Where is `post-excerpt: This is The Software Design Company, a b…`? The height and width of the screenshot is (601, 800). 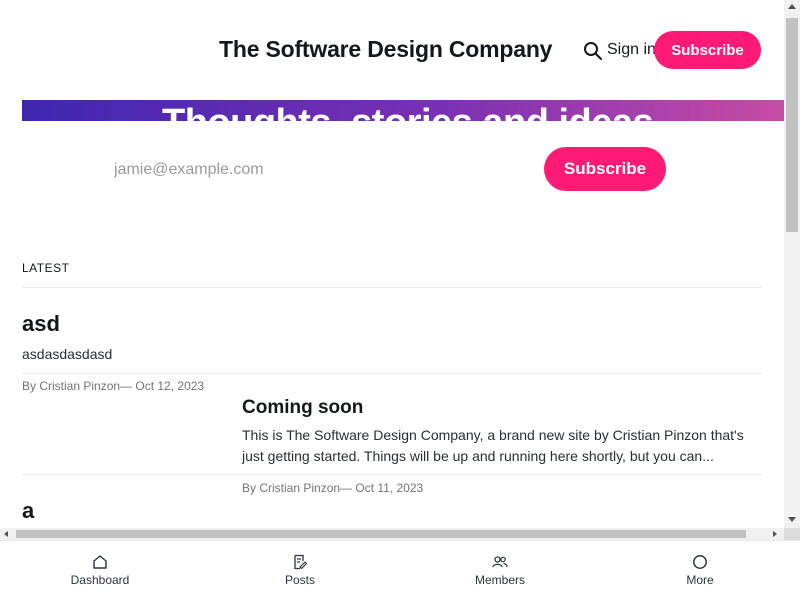 post-excerpt: This is The Software Design Company, a b… is located at coordinates (493, 445).